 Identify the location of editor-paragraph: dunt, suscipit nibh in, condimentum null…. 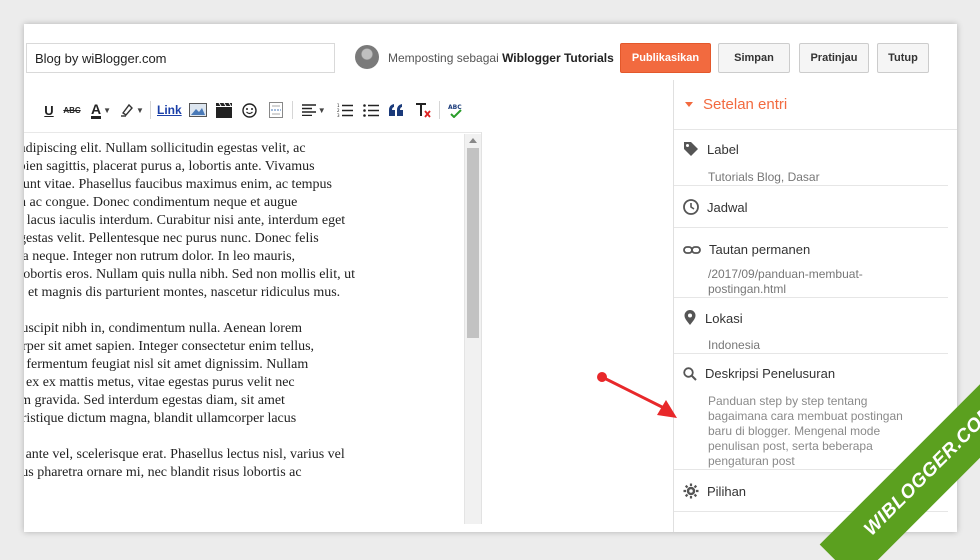
(244, 374).